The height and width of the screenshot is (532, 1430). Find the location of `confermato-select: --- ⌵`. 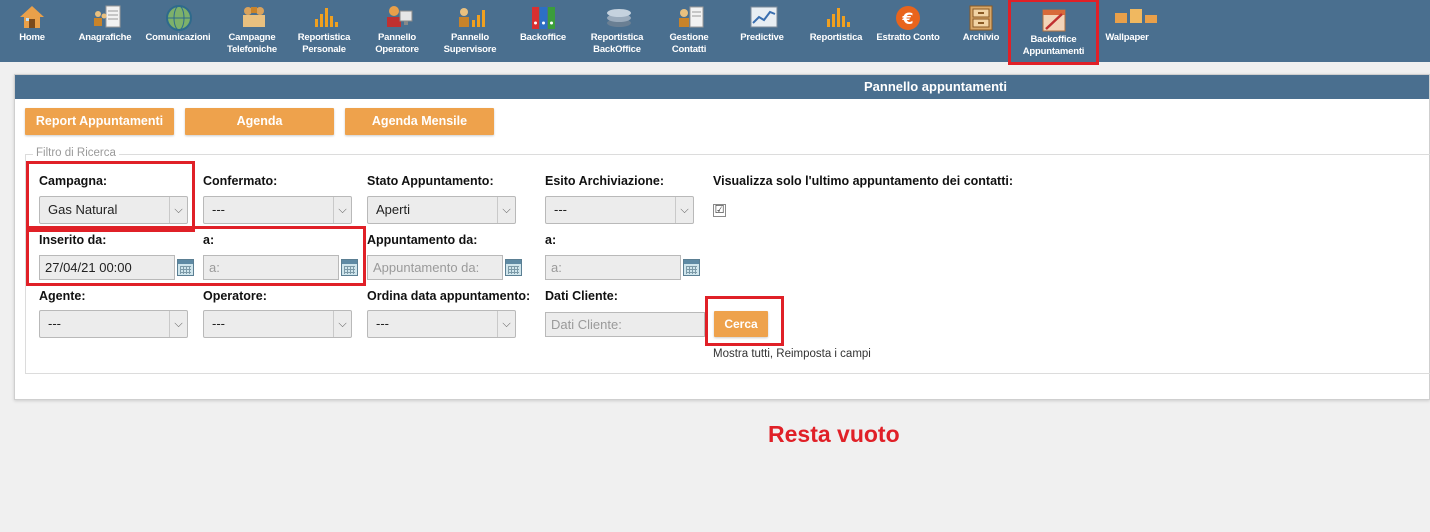

confermato-select: --- ⌵ is located at coordinates (277, 210).